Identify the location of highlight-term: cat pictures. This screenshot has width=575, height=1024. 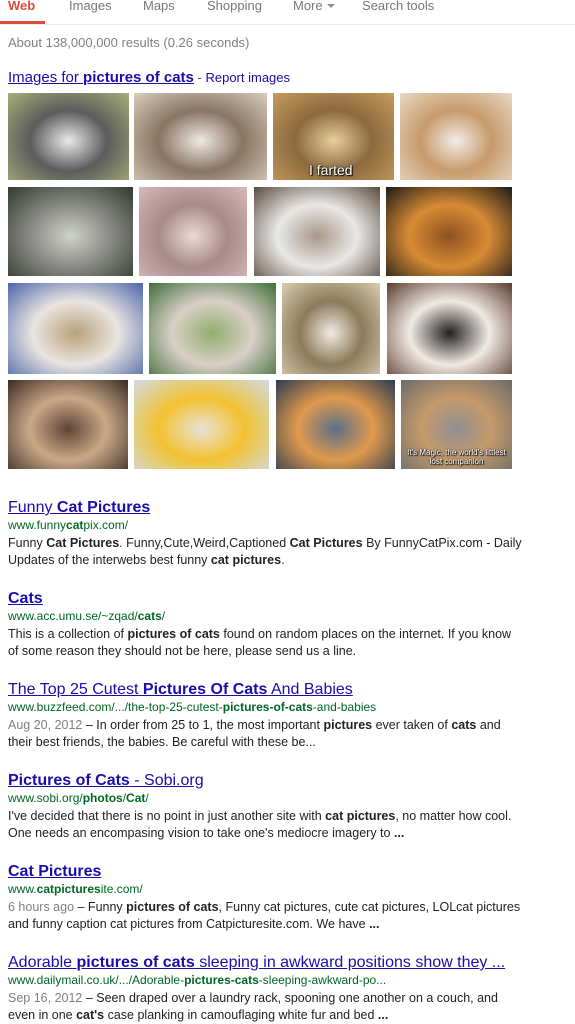
(246, 560).